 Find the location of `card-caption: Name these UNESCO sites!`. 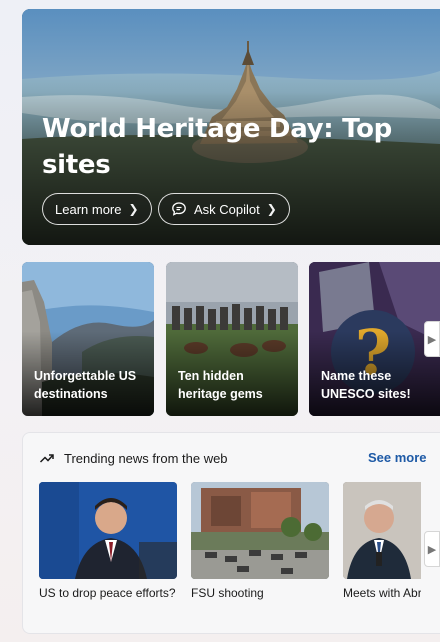

card-caption: Name these UNESCO sites! is located at coordinates (366, 385).